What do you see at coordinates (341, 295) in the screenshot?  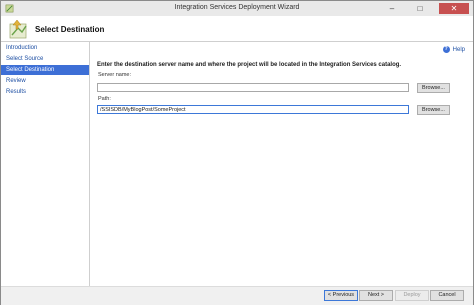 I see `previous-button: < Previous` at bounding box center [341, 295].